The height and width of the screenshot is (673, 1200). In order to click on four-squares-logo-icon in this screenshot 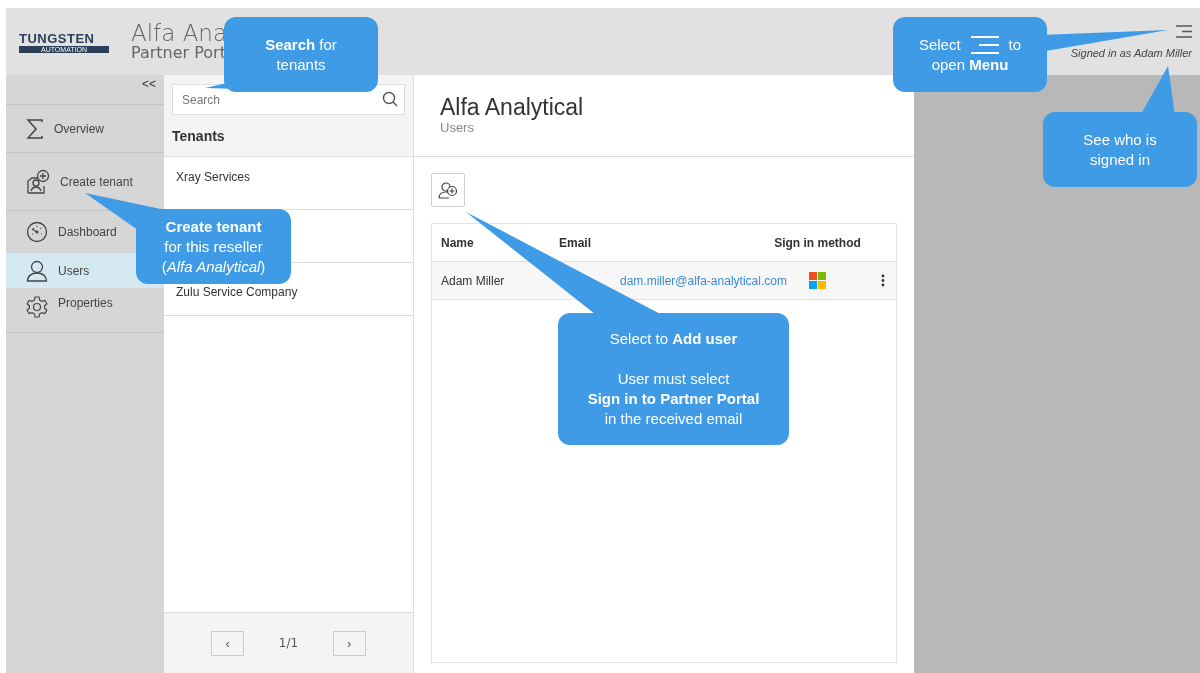, I will do `click(817, 280)`.